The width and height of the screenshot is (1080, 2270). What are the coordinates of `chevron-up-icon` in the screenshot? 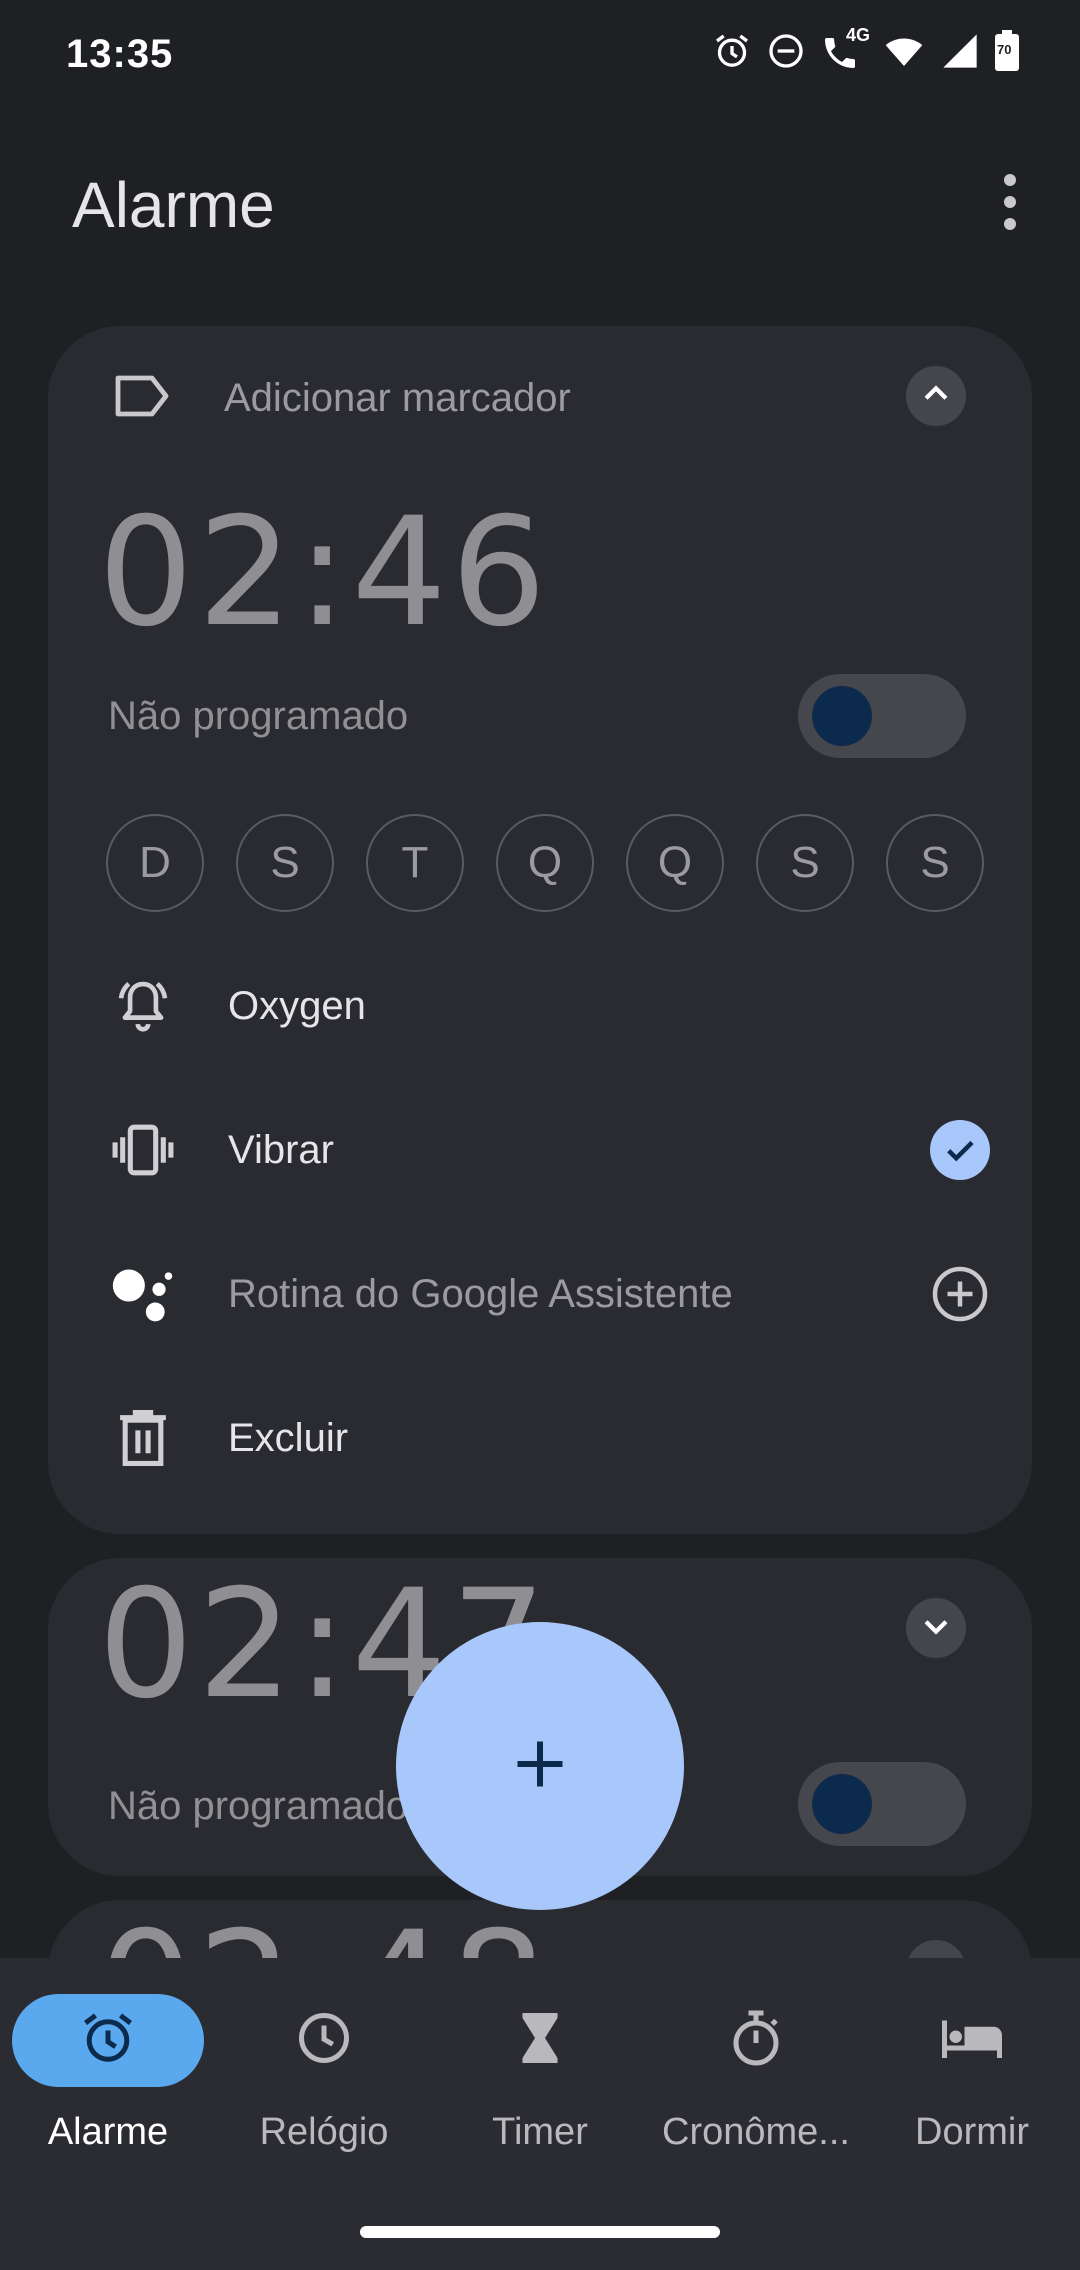 It's located at (936, 396).